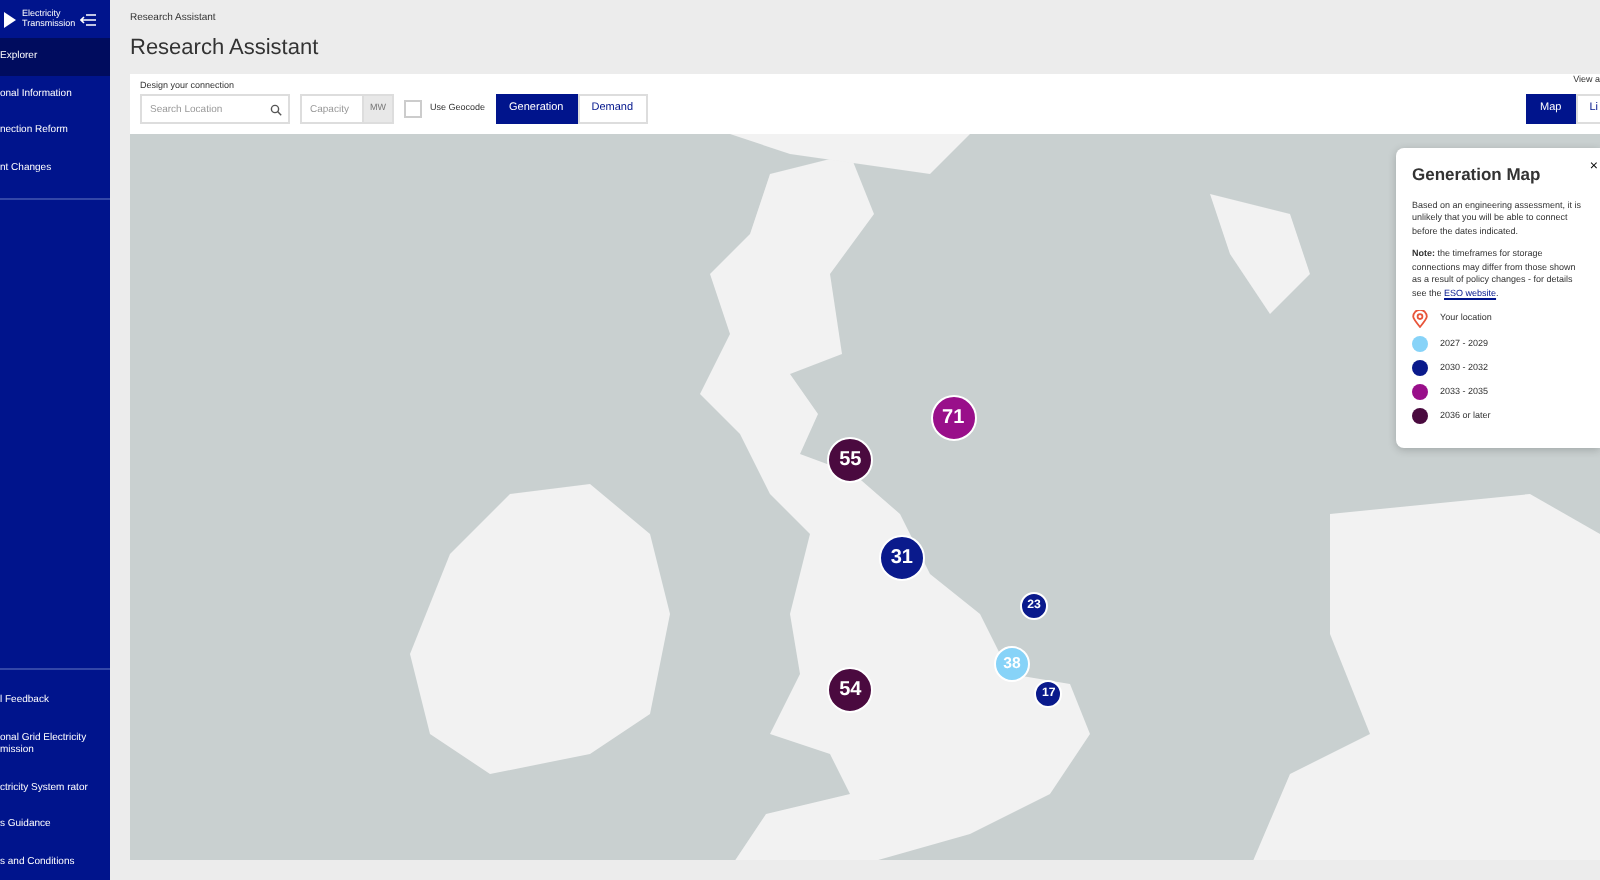 The width and height of the screenshot is (1600, 880). I want to click on checkbox, so click(413, 109).